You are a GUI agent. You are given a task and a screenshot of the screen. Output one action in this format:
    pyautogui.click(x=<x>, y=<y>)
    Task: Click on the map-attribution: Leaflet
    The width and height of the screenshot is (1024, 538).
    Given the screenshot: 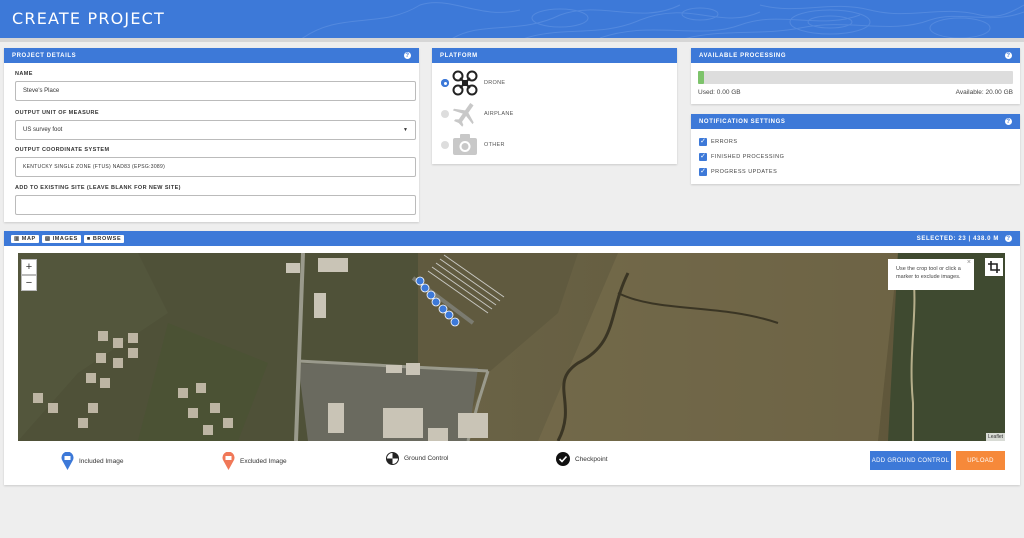 What is the action you would take?
    pyautogui.click(x=995, y=437)
    